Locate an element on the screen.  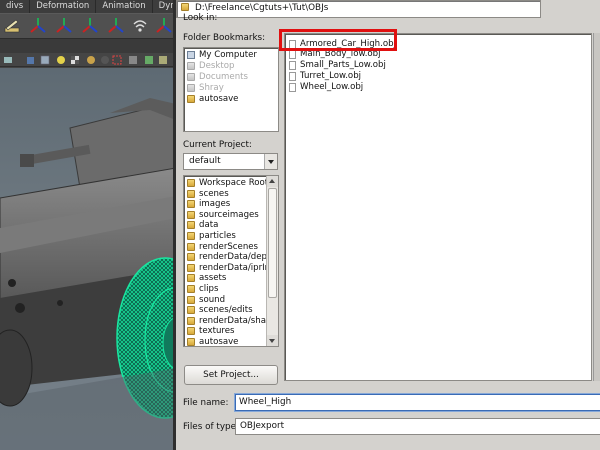
bookmark-documents: Documents is located at coordinates (217, 77).